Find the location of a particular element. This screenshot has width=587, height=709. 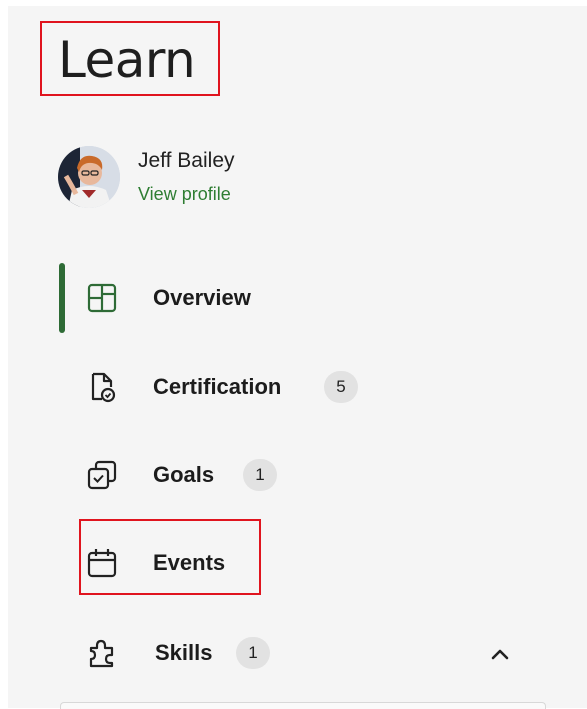

chevron-up-icon is located at coordinates (500, 654).